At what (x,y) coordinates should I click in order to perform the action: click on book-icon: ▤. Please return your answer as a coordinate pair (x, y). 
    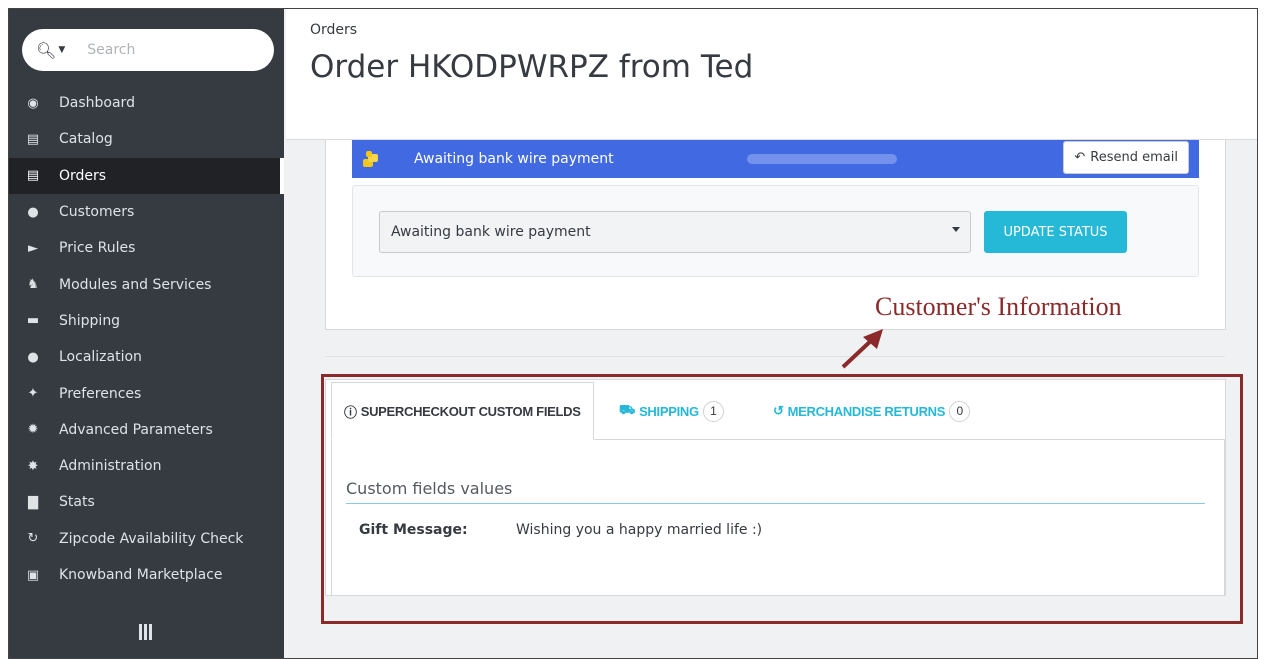
    Looking at the image, I should click on (33, 139).